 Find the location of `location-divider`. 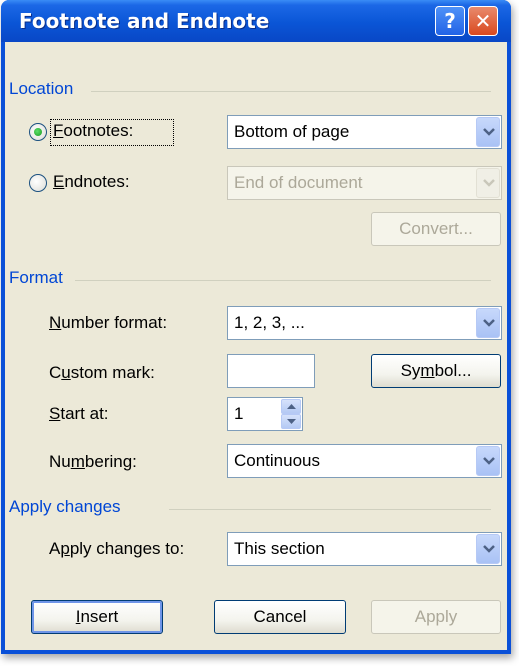

location-divider is located at coordinates (291, 91).